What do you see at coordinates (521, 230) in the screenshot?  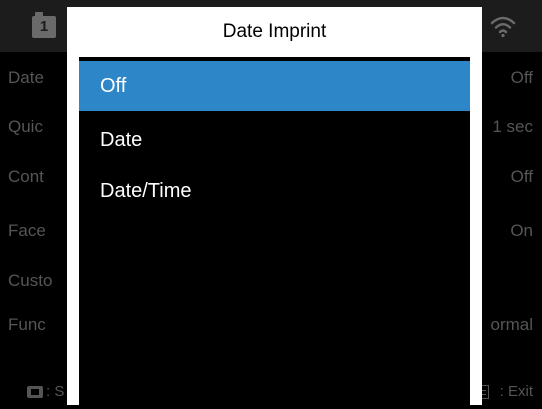 I see `menu-row-value: On` at bounding box center [521, 230].